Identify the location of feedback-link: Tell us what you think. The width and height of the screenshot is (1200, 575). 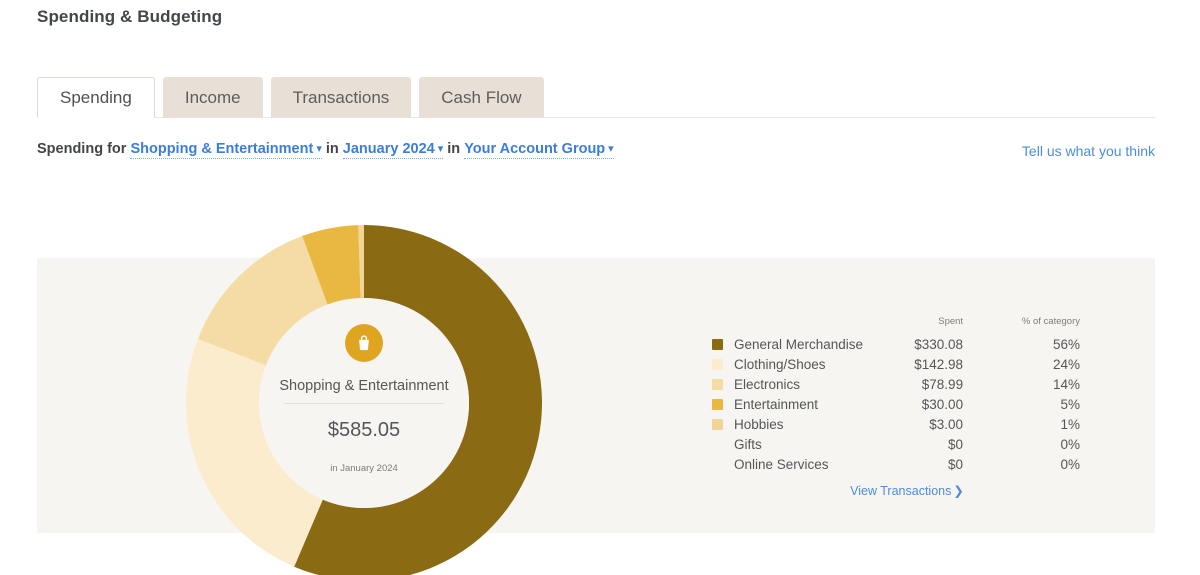
(1088, 151).